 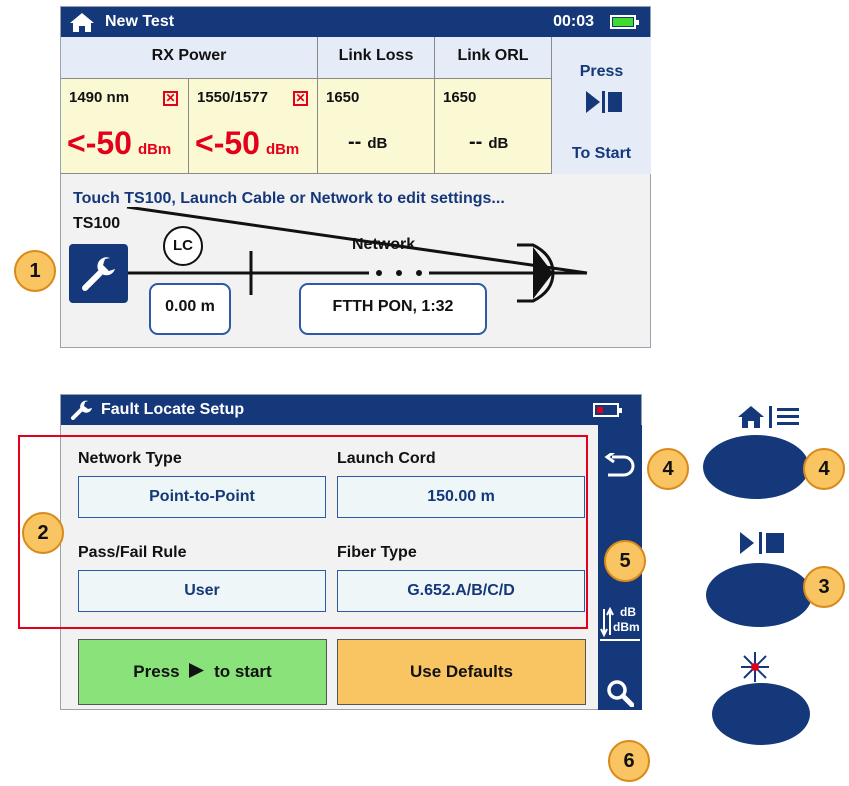 What do you see at coordinates (190, 306) in the screenshot?
I see `launch-length: 0.00 m` at bounding box center [190, 306].